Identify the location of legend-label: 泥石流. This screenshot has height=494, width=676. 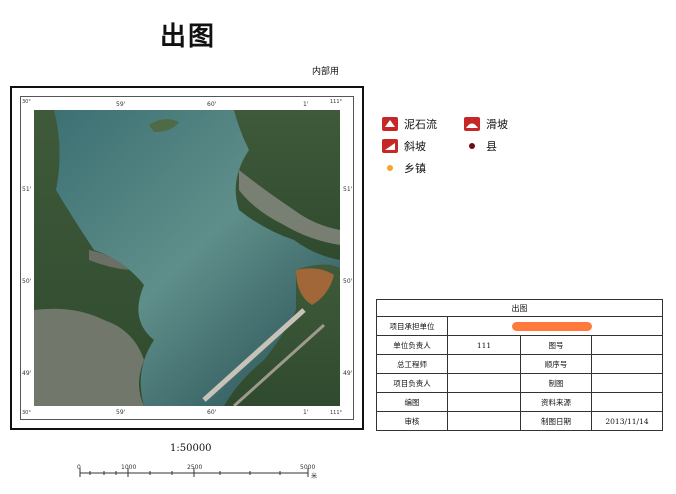
(420, 124).